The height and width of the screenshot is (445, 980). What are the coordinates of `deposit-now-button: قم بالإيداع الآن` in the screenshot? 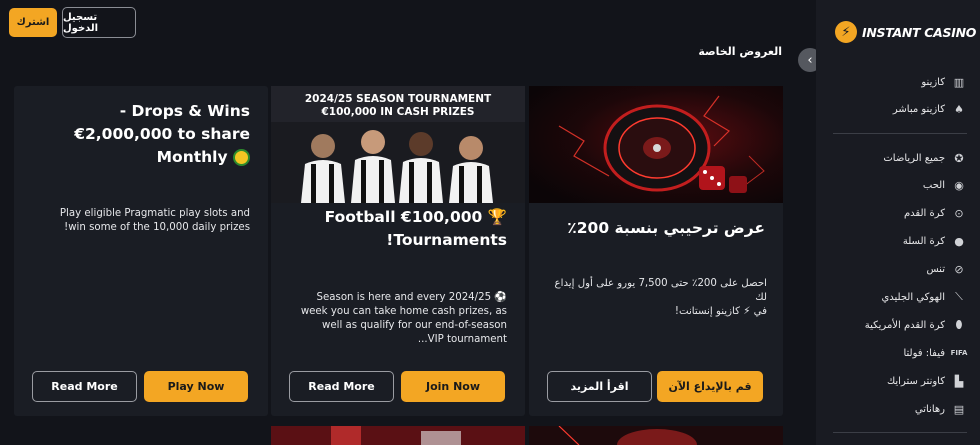 It's located at (710, 386).